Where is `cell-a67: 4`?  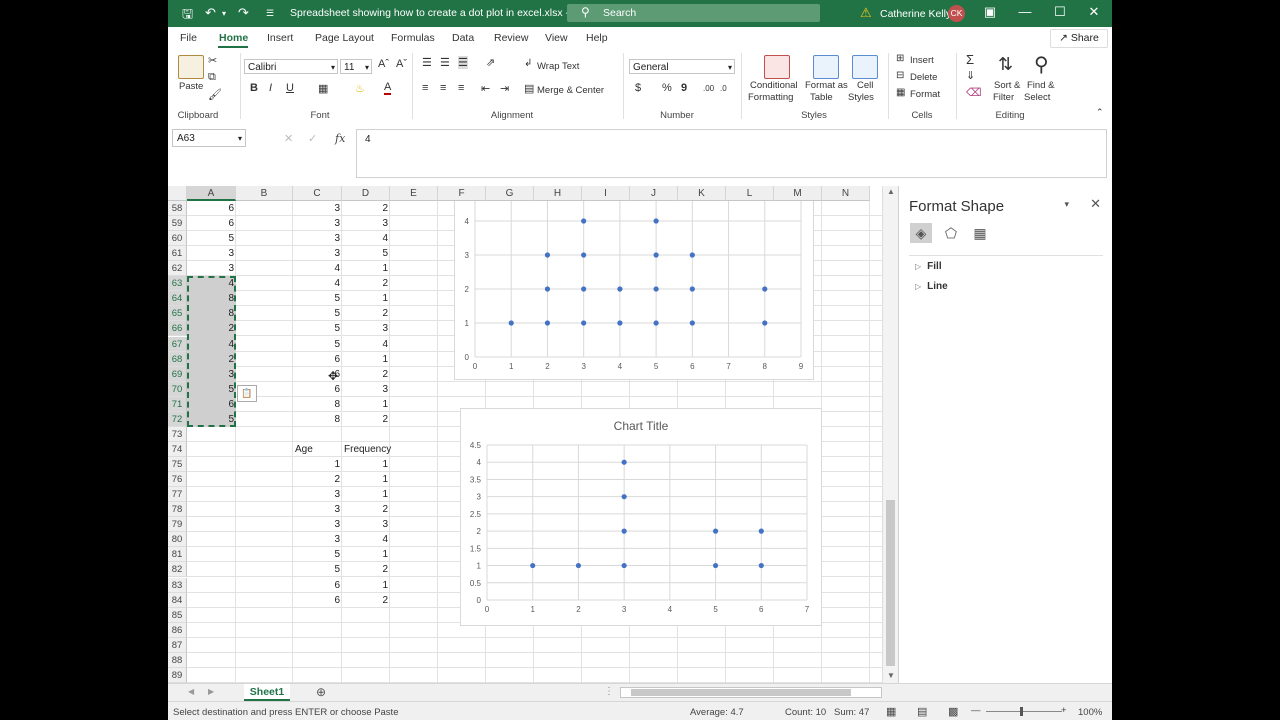 cell-a67: 4 is located at coordinates (211, 344).